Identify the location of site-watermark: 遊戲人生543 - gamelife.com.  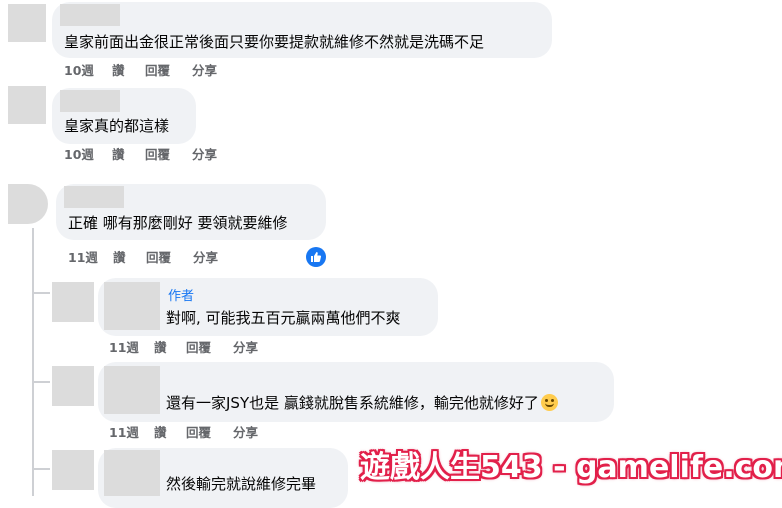
(571, 467).